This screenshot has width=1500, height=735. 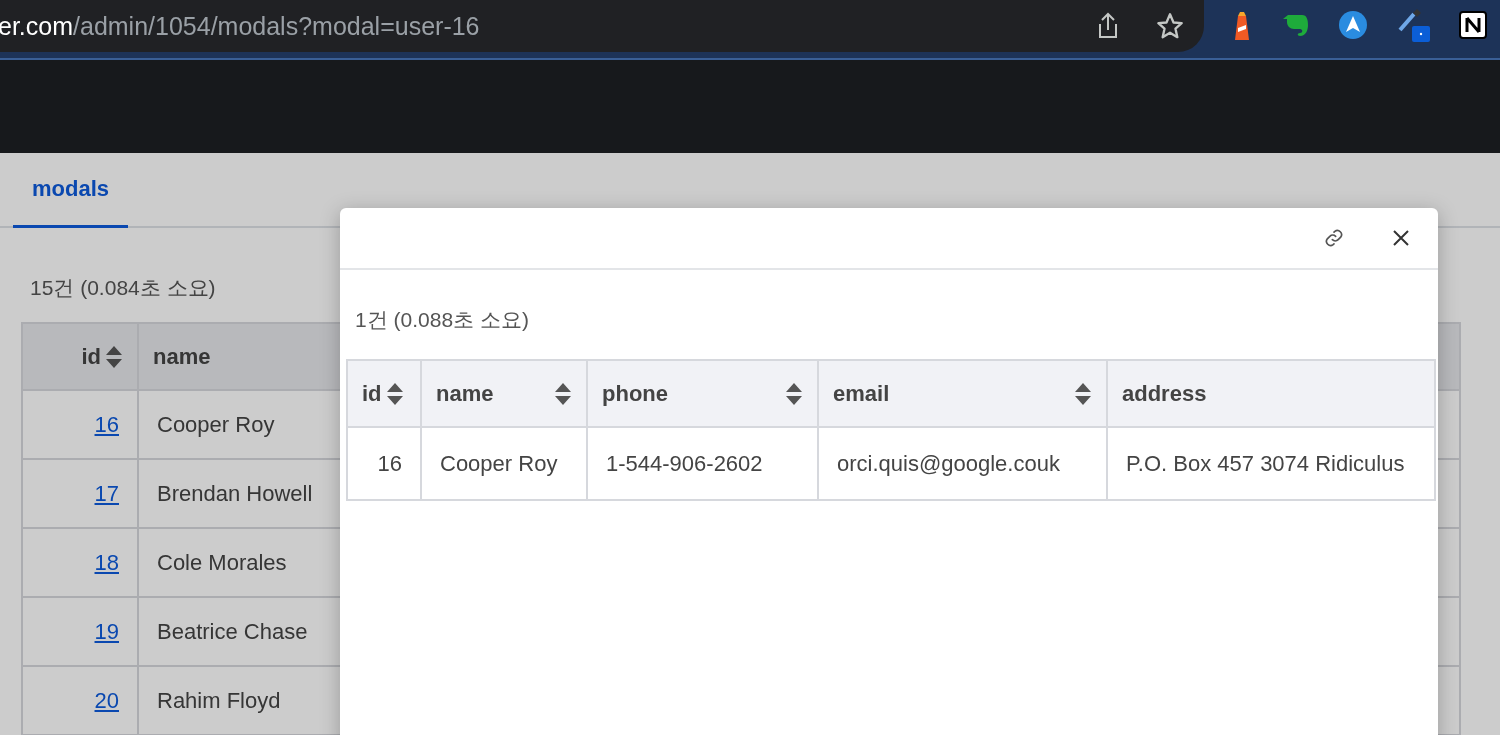 I want to click on column-header: name, so click(x=504, y=393).